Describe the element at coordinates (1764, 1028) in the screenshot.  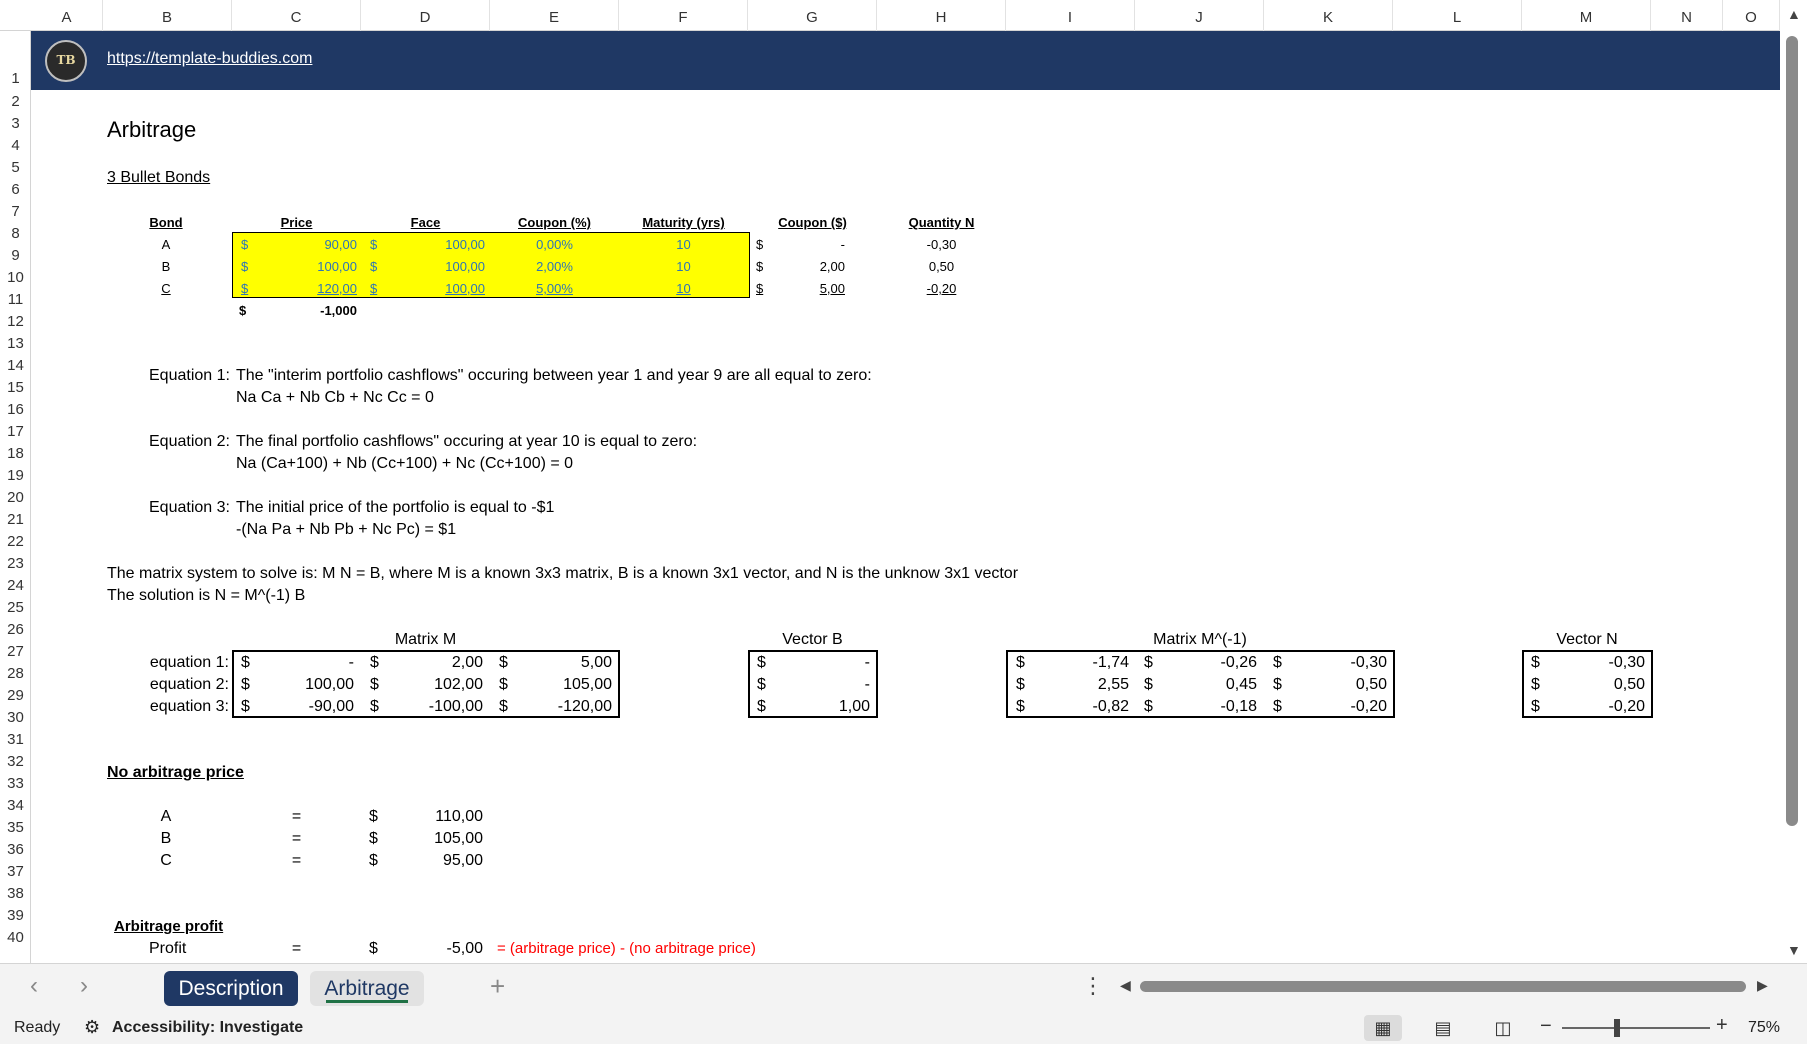
I see `zoom-level: 75%` at that location.